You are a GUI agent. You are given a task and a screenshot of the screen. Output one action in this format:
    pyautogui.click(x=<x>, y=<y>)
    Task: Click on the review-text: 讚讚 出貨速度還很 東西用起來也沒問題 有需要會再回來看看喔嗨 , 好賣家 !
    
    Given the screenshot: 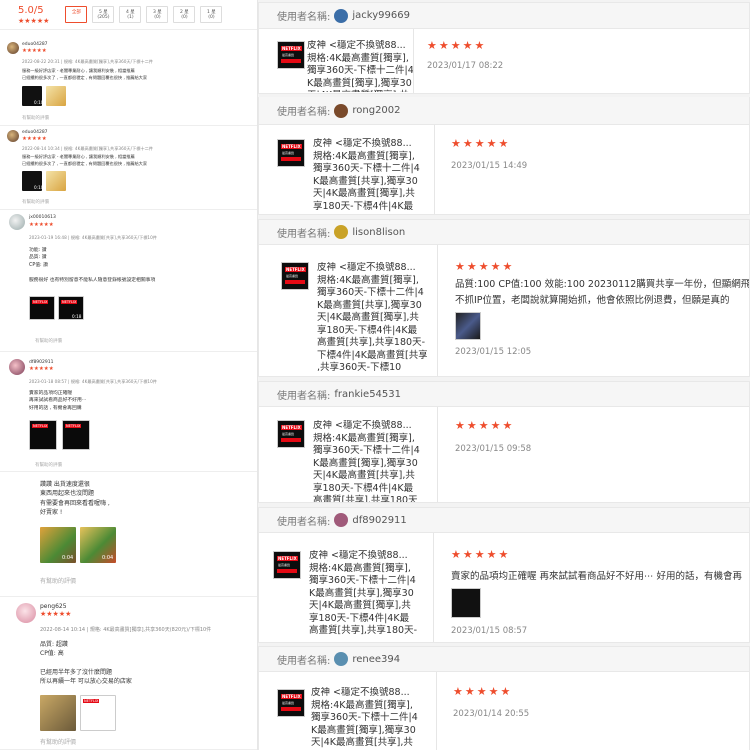 What is the action you would take?
    pyautogui.click(x=75, y=498)
    